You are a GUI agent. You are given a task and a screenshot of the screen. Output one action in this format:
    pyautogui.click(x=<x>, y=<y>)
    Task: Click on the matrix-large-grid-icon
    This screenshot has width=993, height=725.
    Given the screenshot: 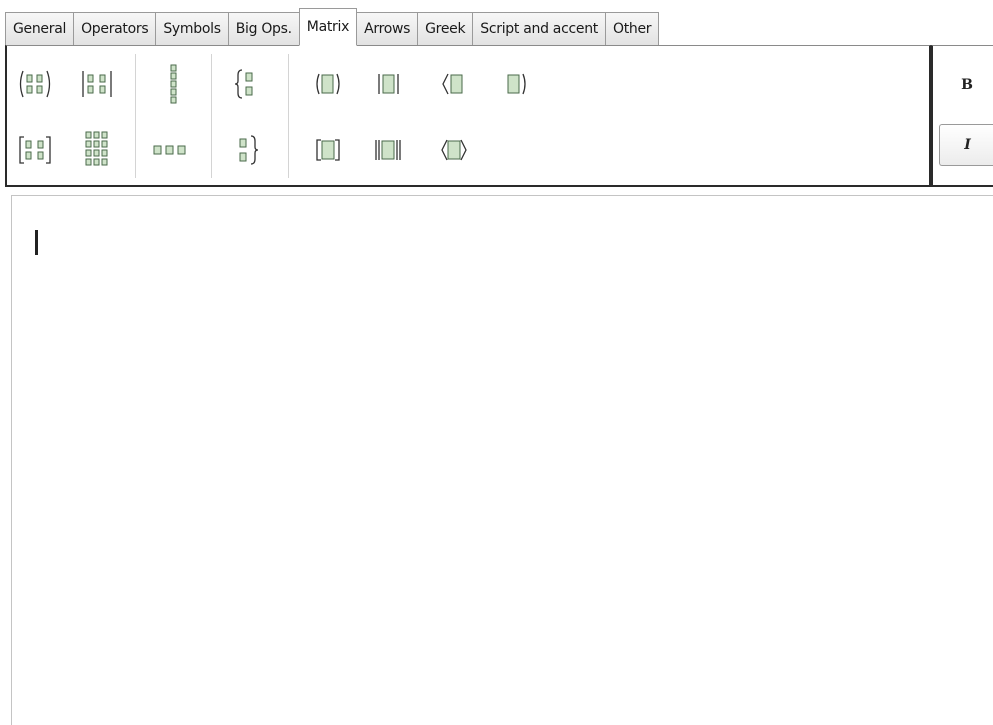 What is the action you would take?
    pyautogui.click(x=97, y=150)
    